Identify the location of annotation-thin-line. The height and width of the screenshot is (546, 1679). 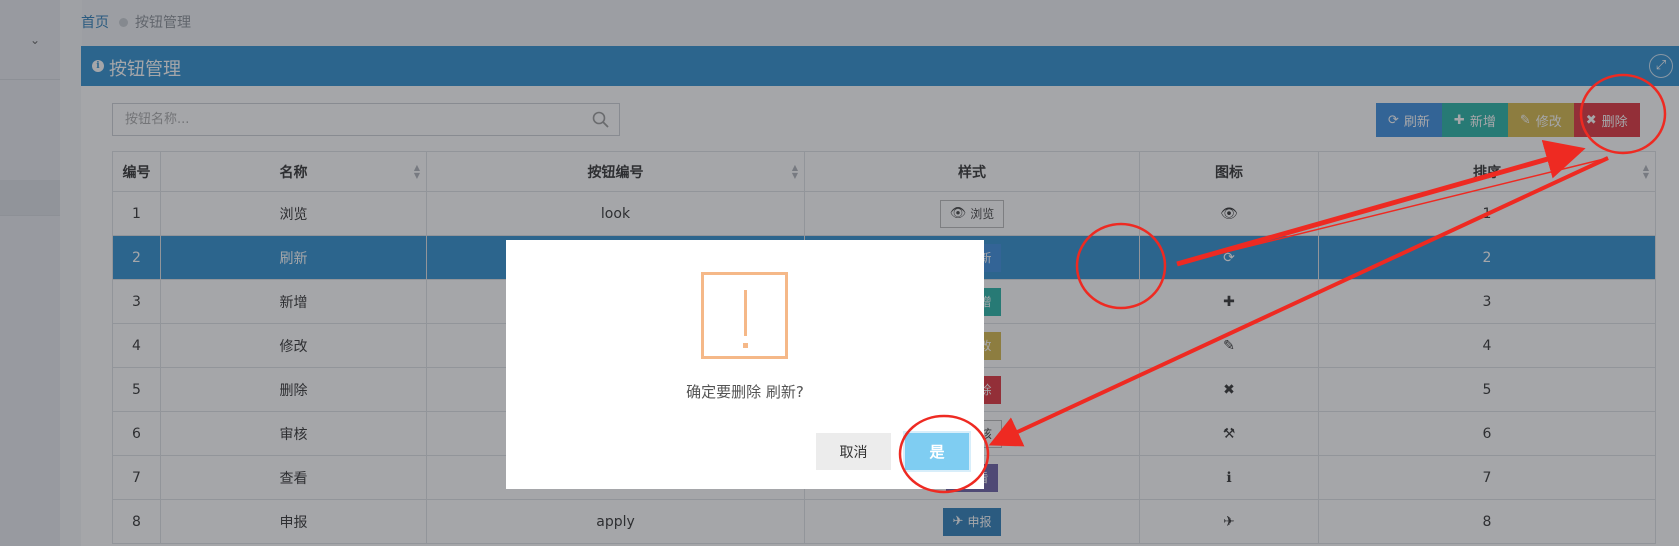
(1392, 211).